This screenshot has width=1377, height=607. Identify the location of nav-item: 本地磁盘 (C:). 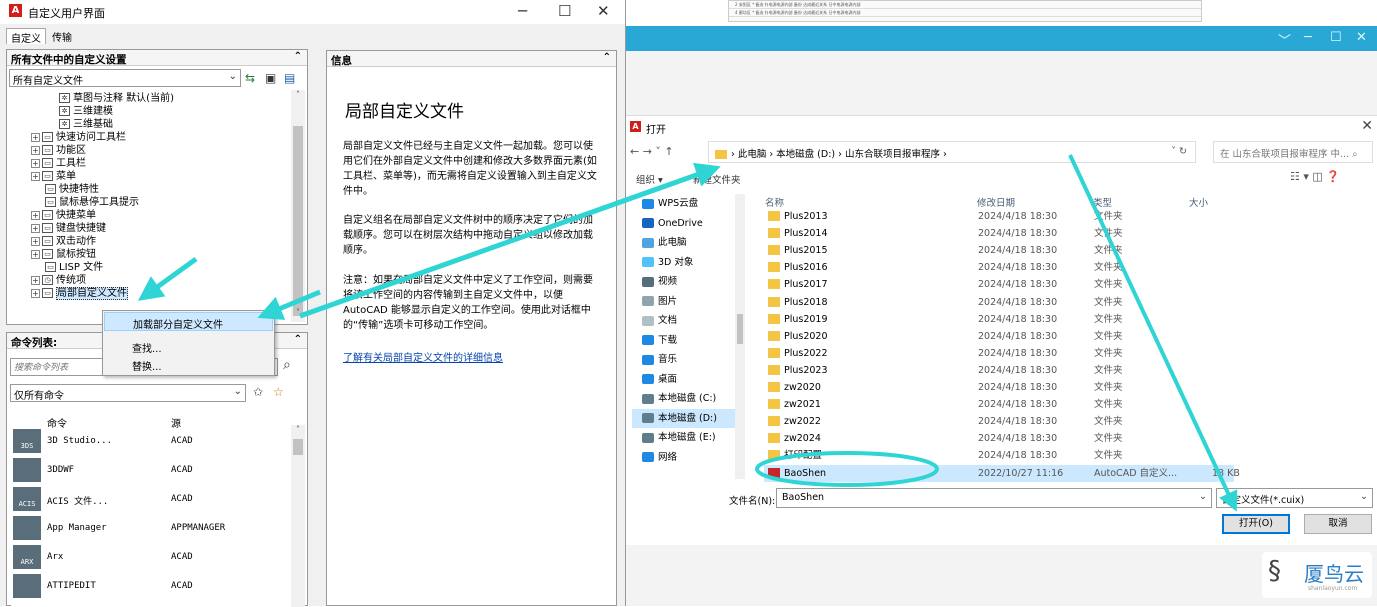
(679, 398).